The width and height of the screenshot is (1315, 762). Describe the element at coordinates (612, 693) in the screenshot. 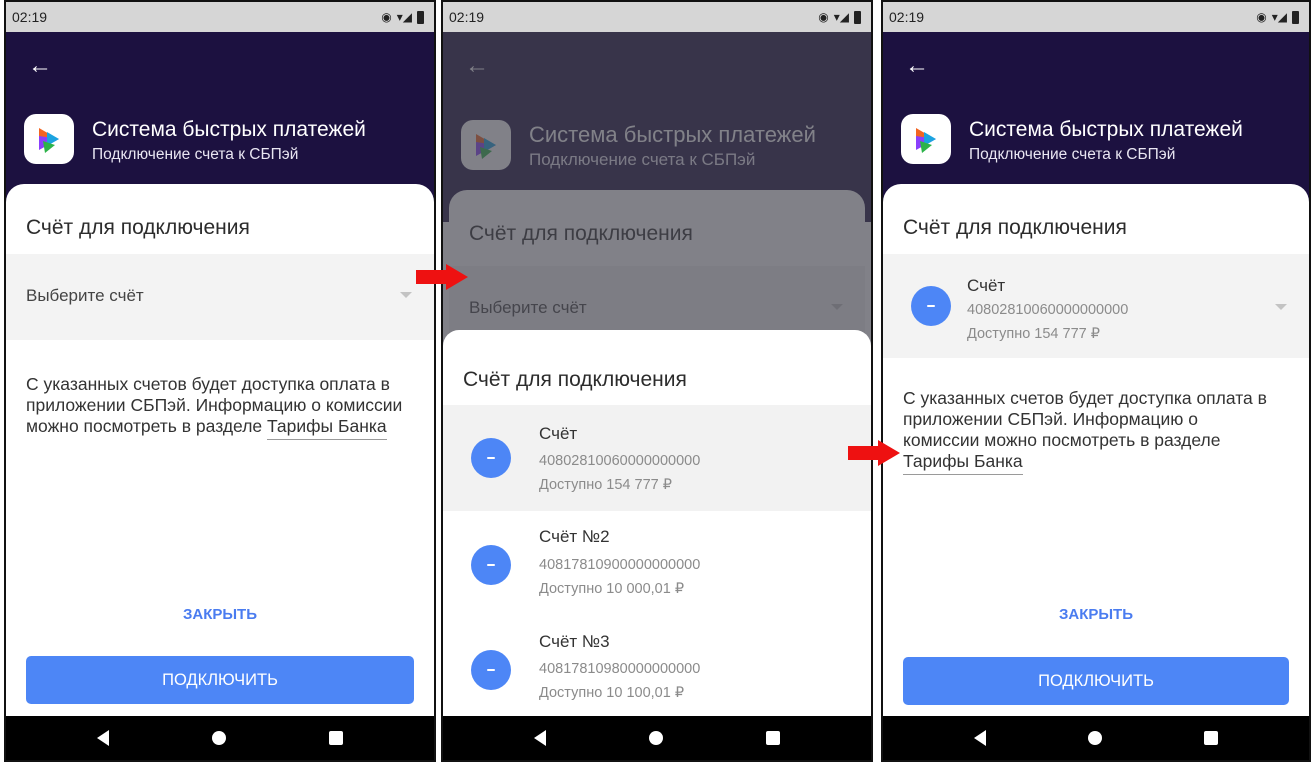

I see `account-available: Доступно 10 100,01 ₽` at that location.